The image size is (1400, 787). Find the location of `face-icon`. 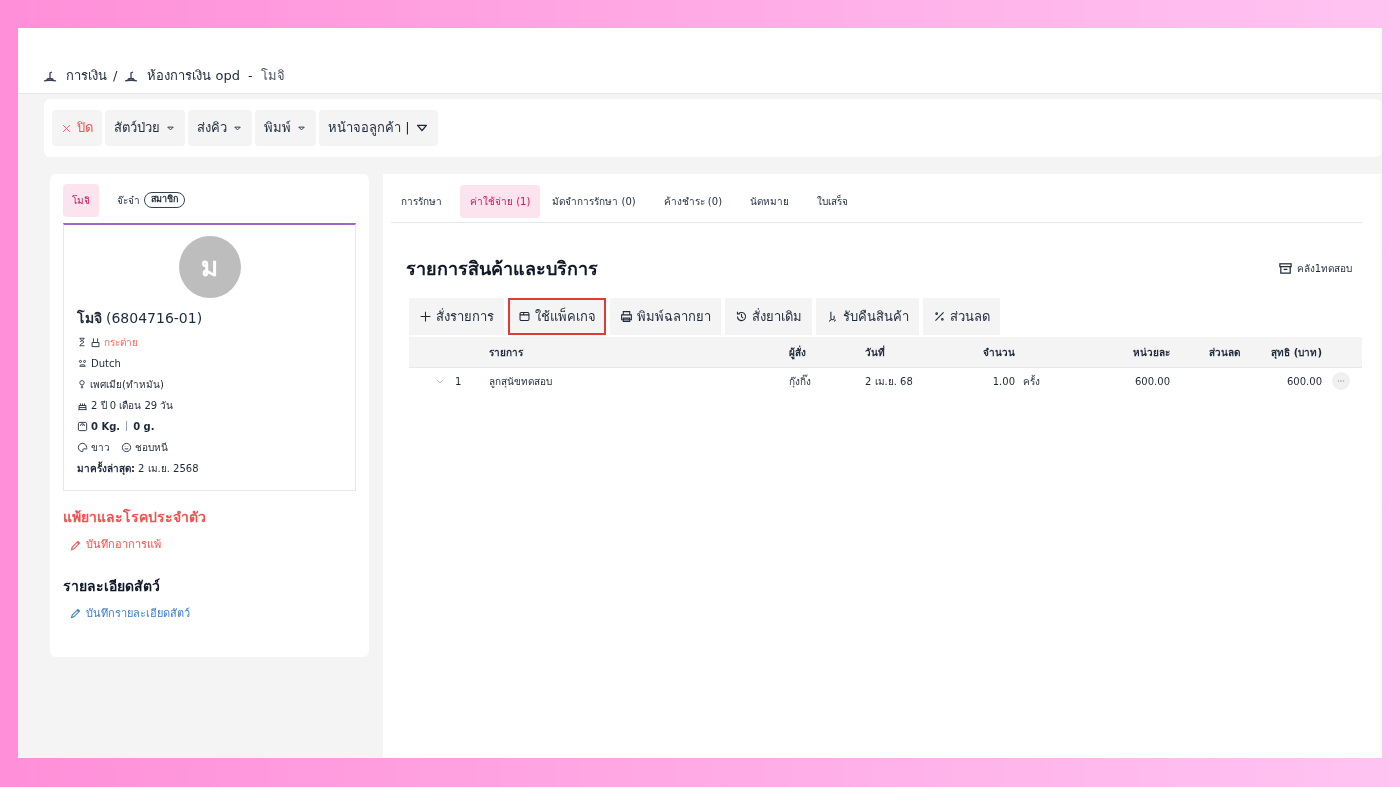

face-icon is located at coordinates (126, 447).